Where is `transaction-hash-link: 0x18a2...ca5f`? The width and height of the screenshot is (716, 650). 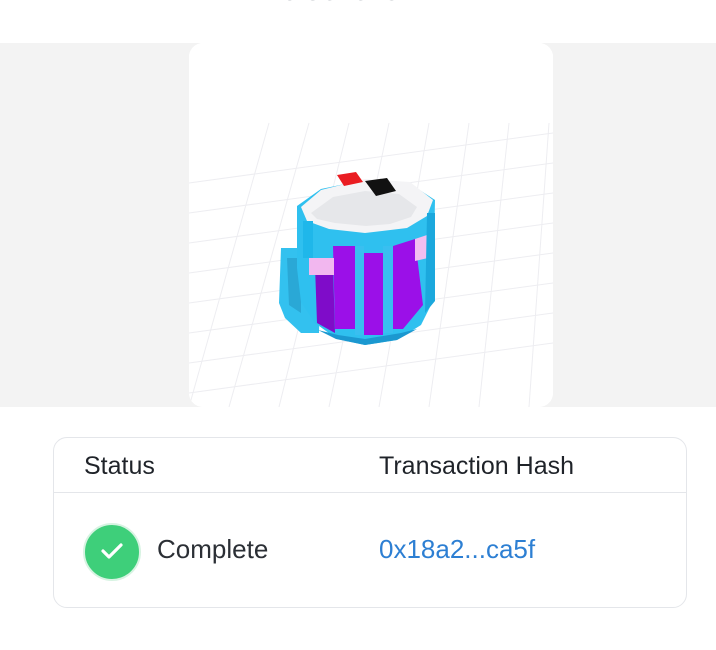
transaction-hash-link: 0x18a2...ca5f is located at coordinates (457, 549).